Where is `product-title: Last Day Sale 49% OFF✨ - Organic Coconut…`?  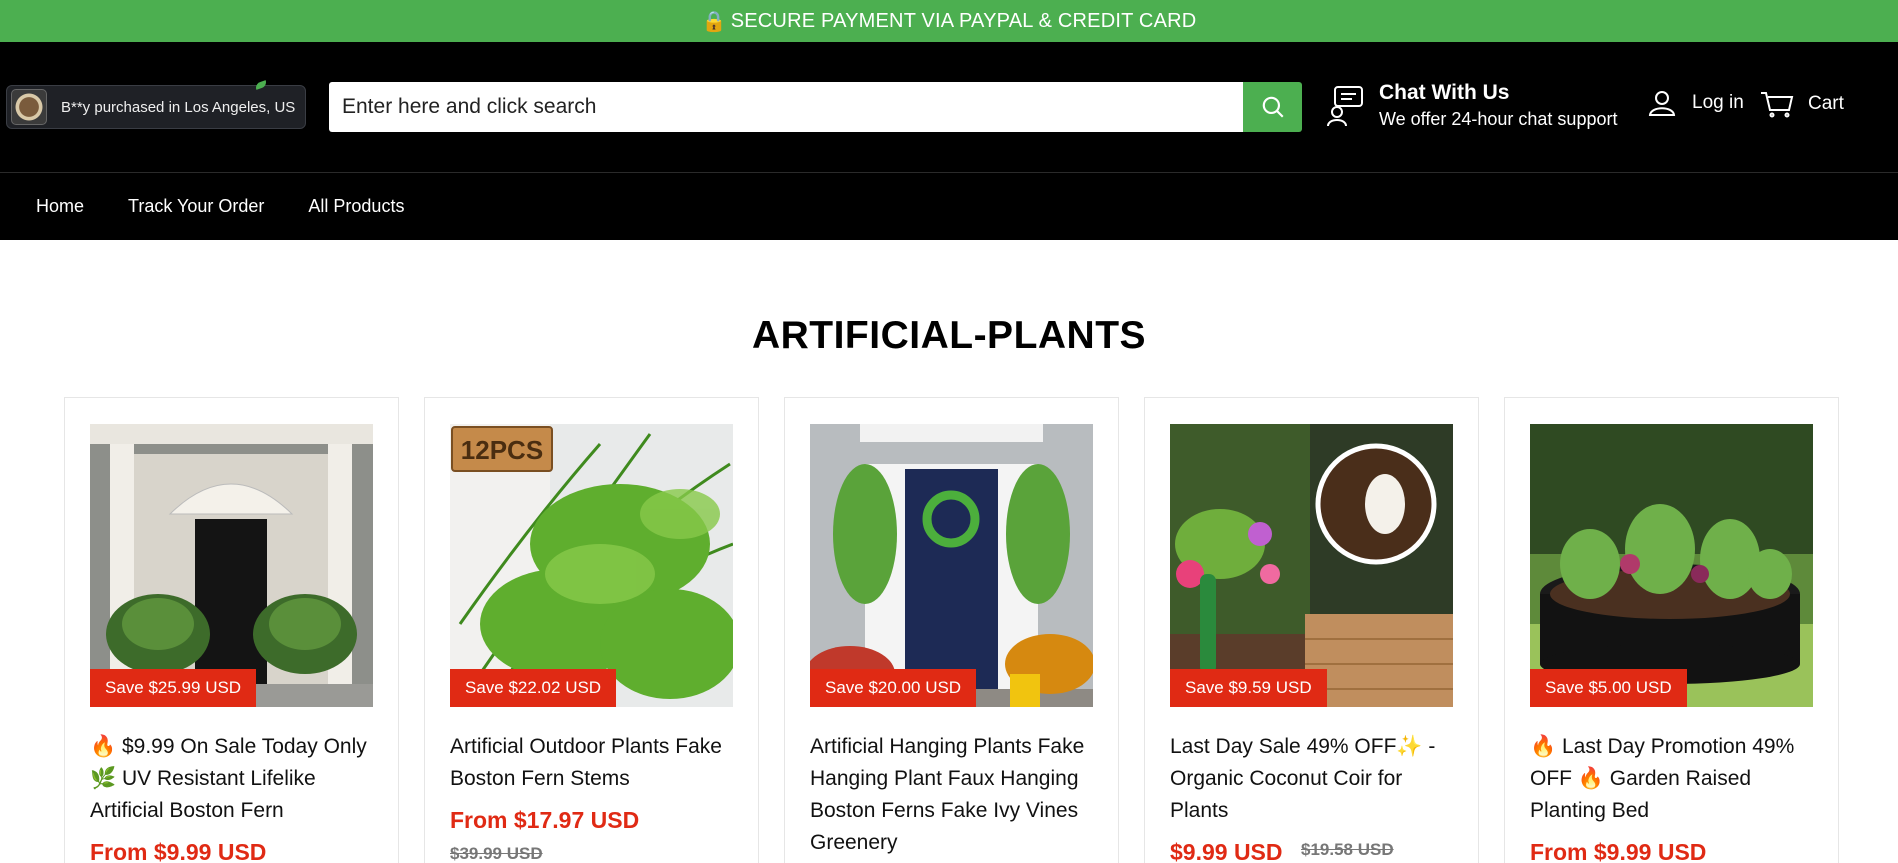 product-title: Last Day Sale 49% OFF✨ - Organic Coconut… is located at coordinates (1315, 779).